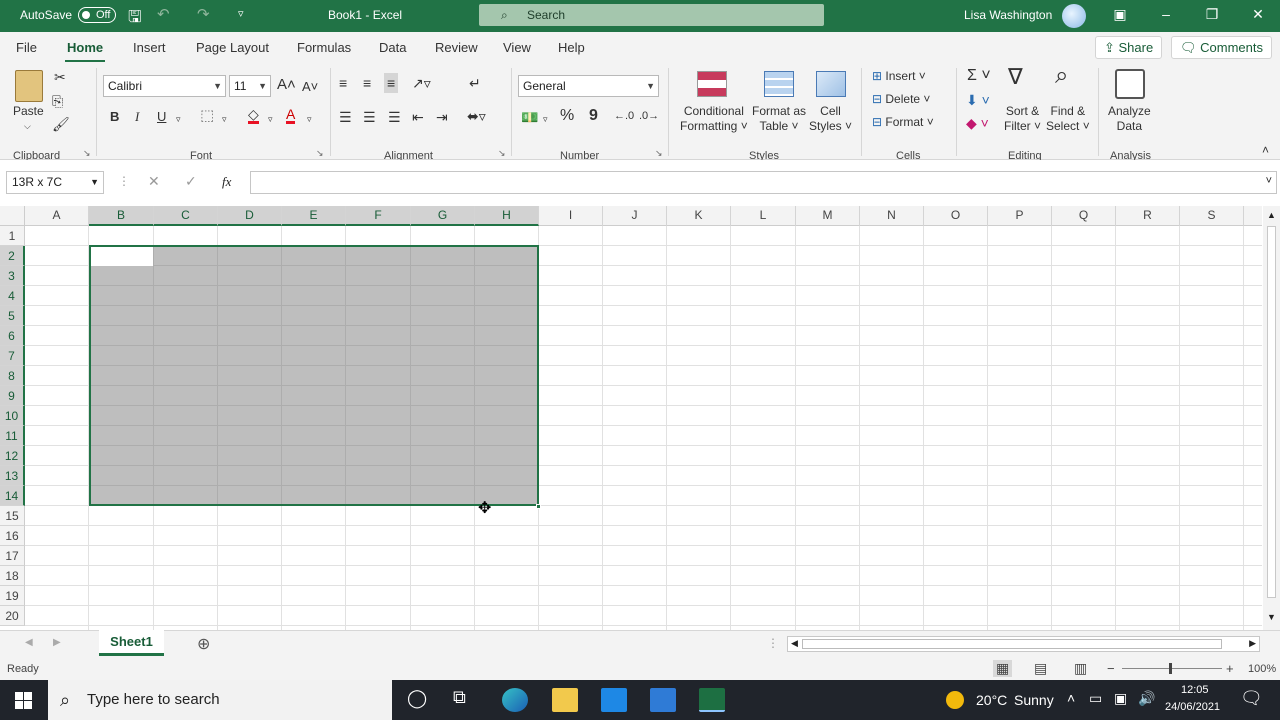  What do you see at coordinates (1212, 216) in the screenshot?
I see `column-header-s: S` at bounding box center [1212, 216].